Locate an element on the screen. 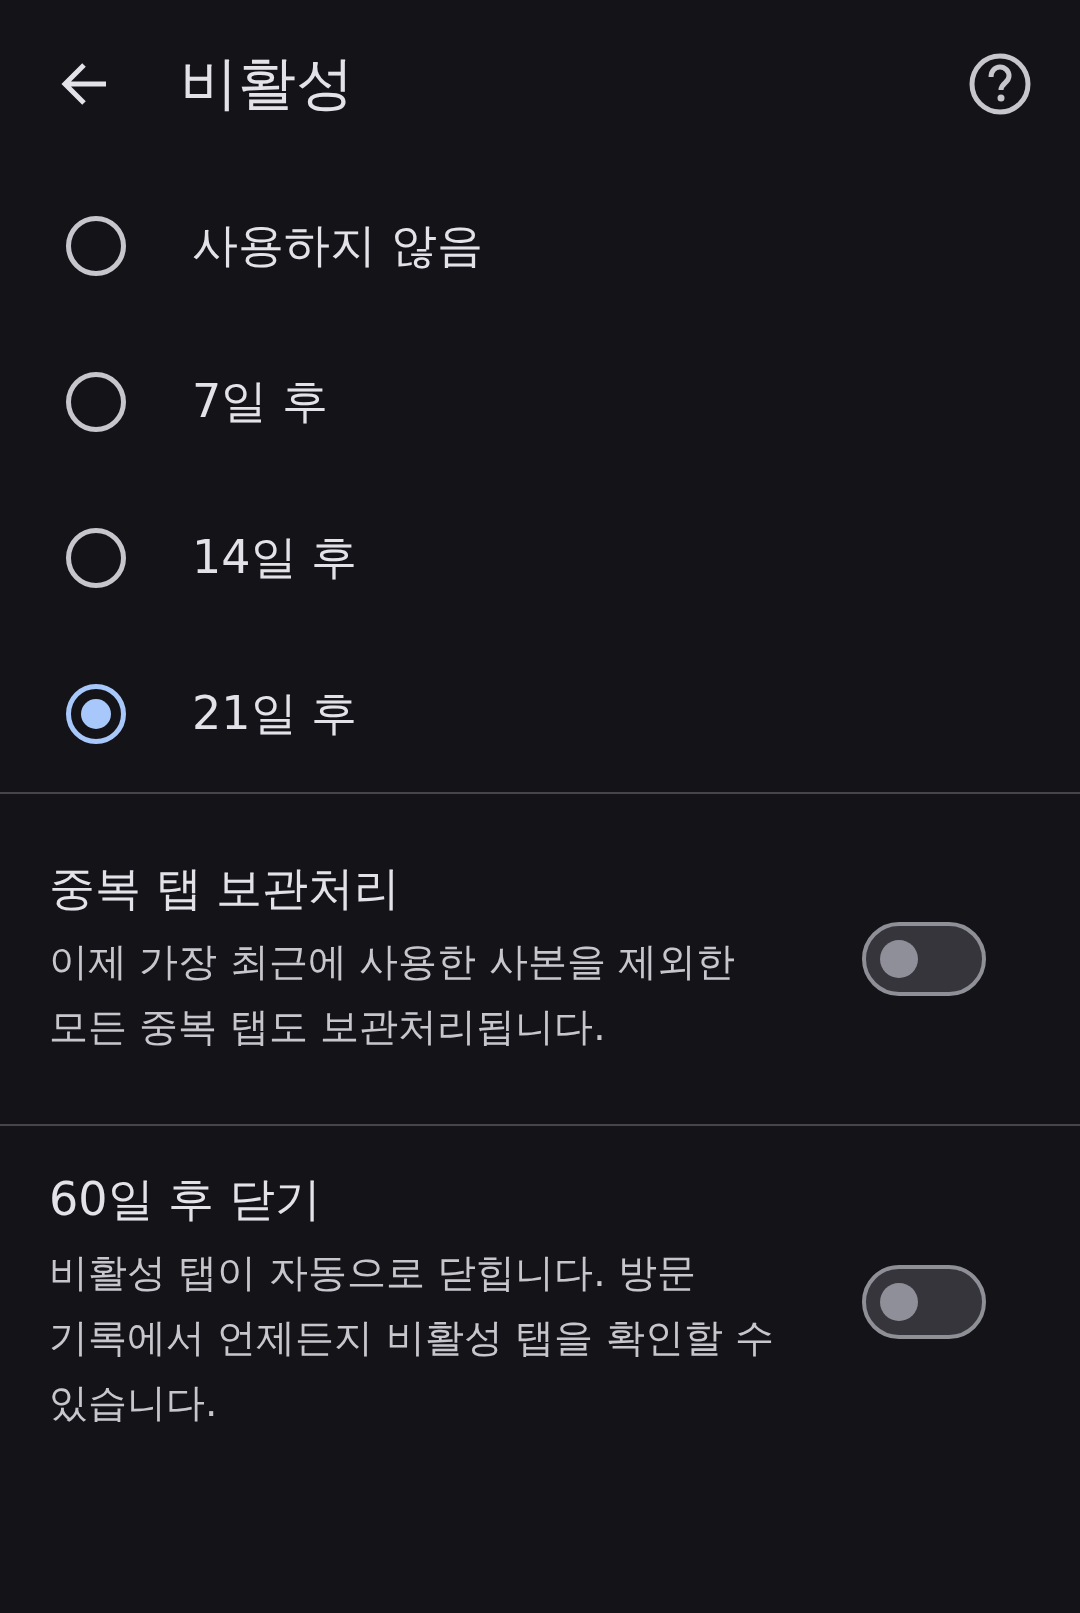 This screenshot has height=1613, width=1080. option-label: 7일 후 is located at coordinates (260, 402).